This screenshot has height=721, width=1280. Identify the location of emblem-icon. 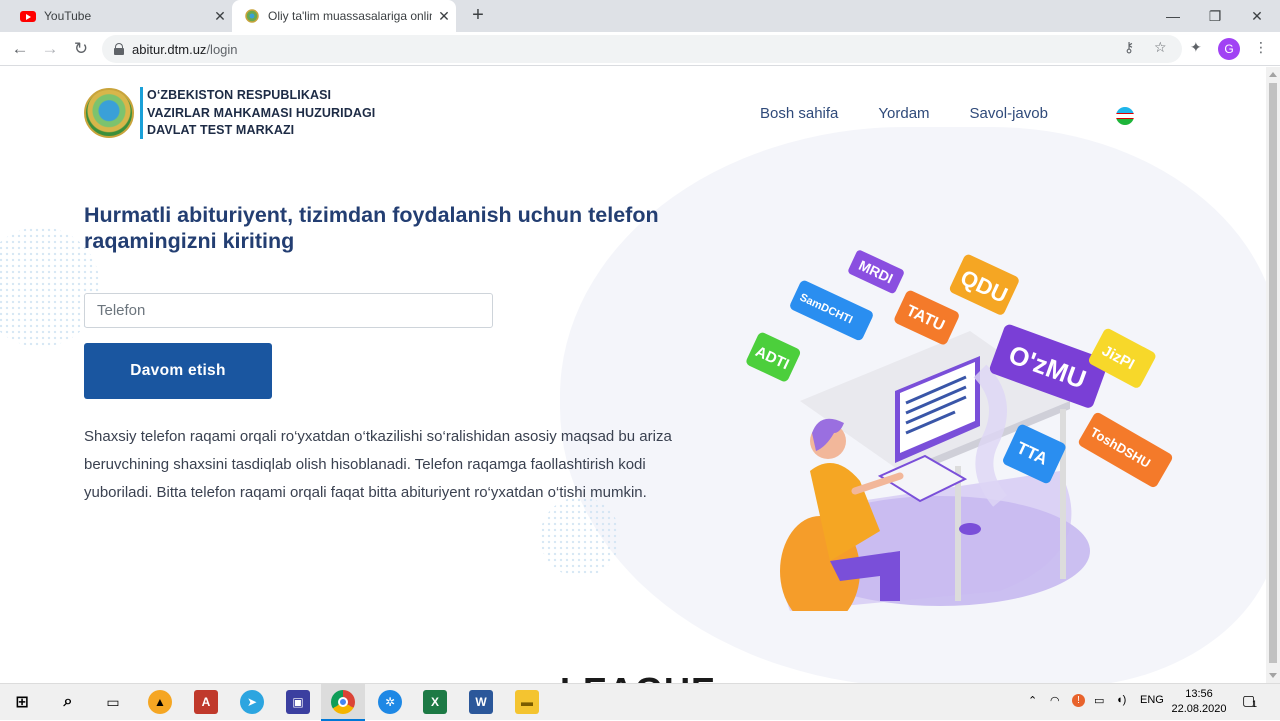
(252, 16).